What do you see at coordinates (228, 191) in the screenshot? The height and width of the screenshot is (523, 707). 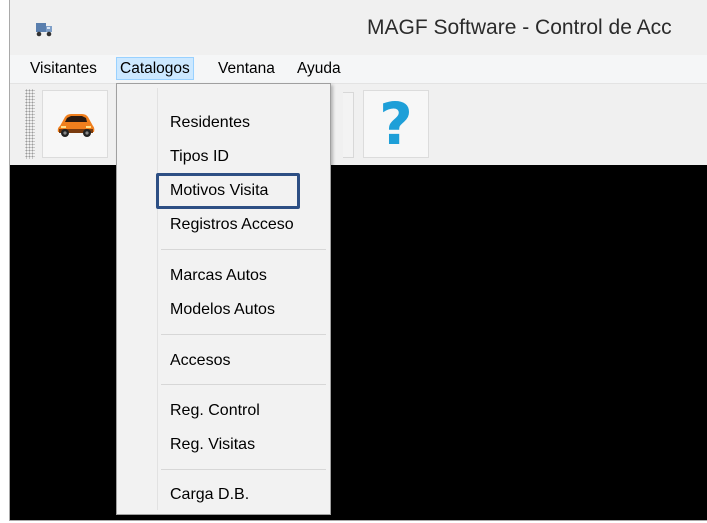 I see `highlight-annotation-box` at bounding box center [228, 191].